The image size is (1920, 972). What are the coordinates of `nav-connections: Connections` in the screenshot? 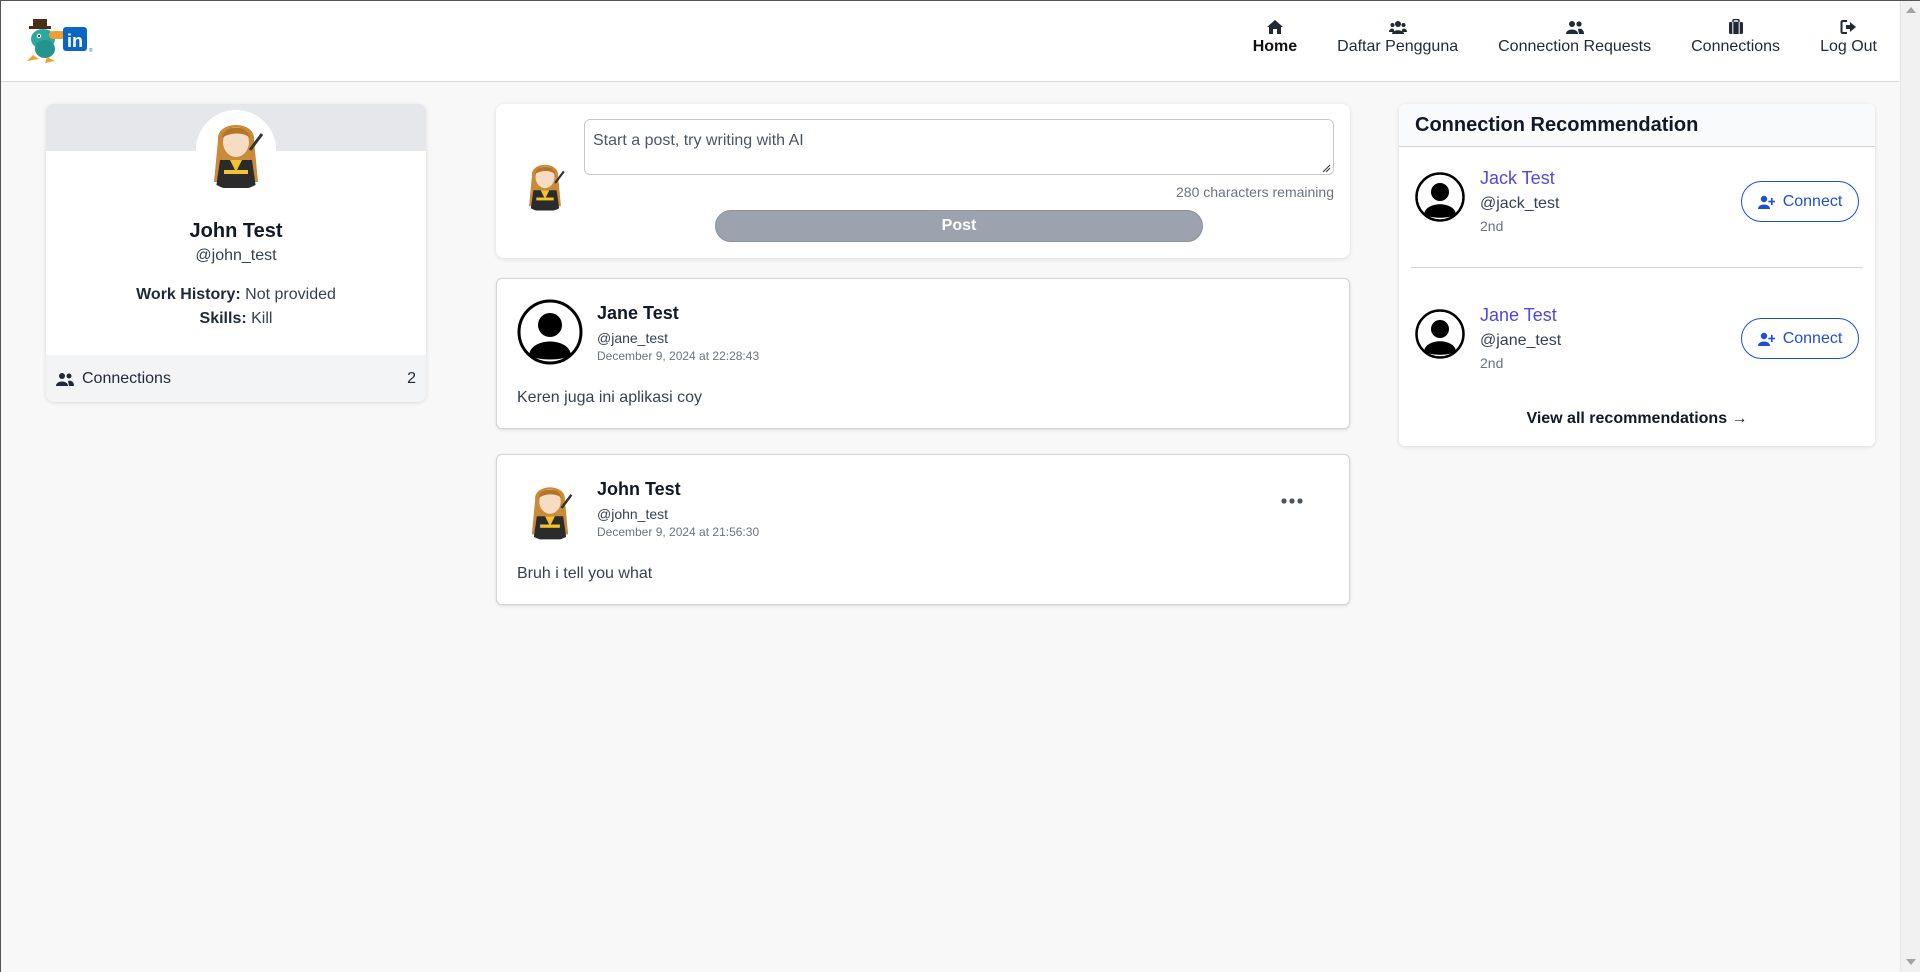 It's located at (1735, 37).